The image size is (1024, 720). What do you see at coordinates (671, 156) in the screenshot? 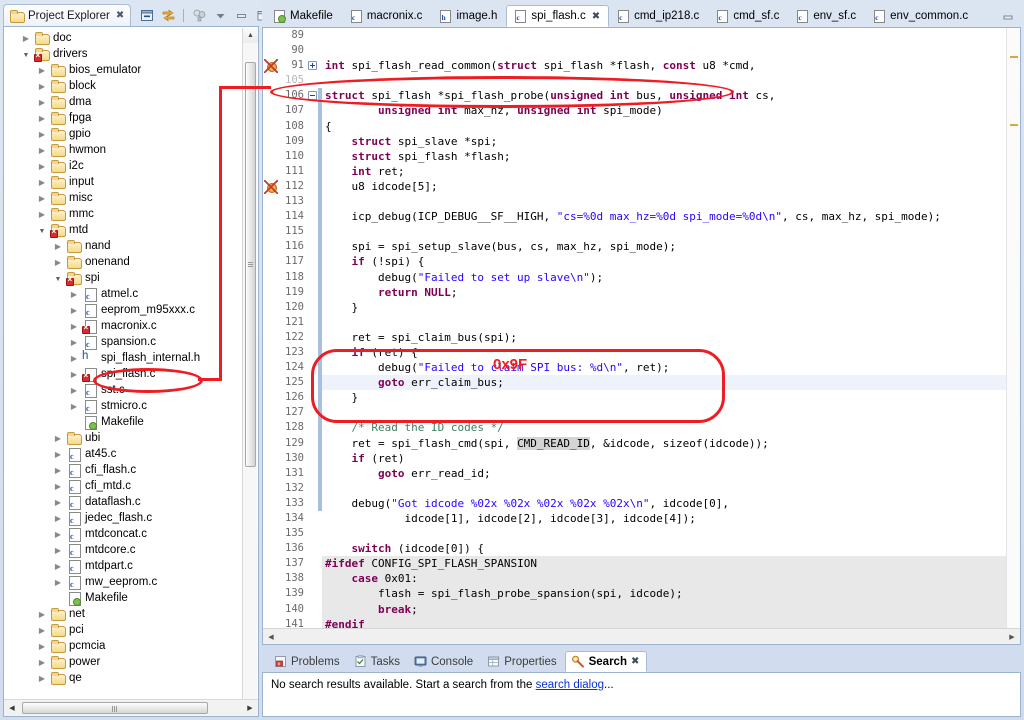
I see `code-line: struct spi_flash *flash;` at bounding box center [671, 156].